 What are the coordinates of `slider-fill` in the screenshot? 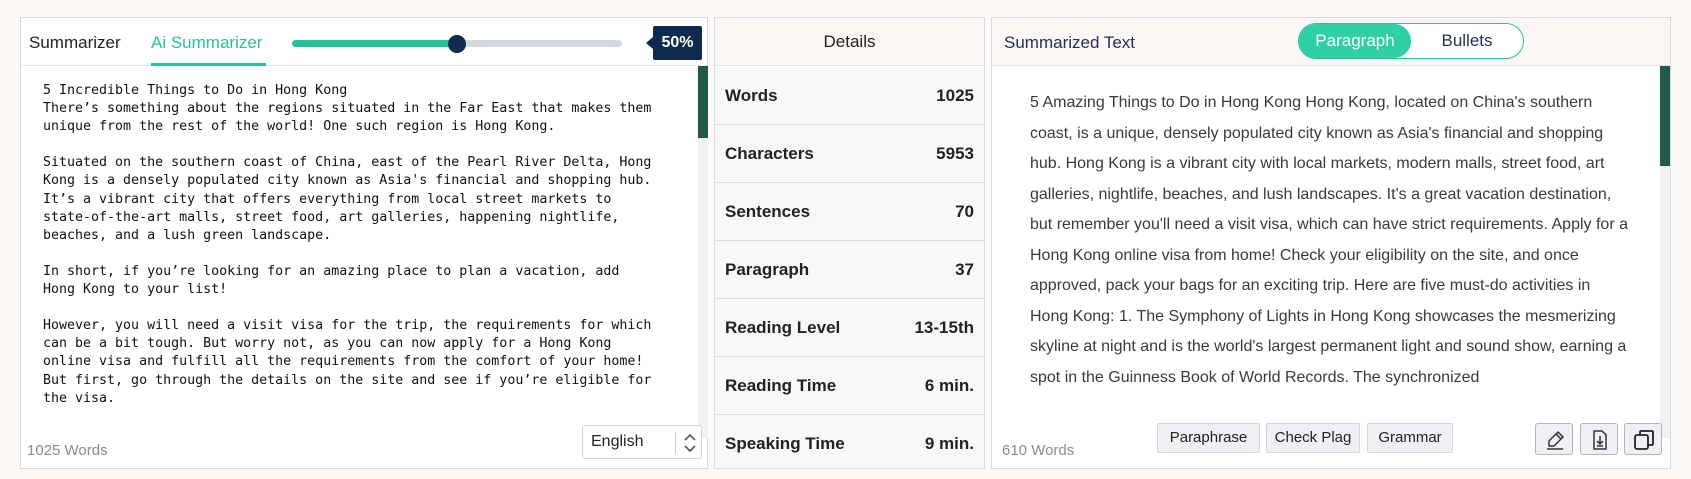 It's located at (374, 43).